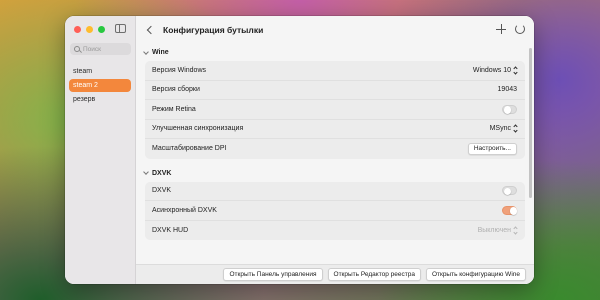 The width and height of the screenshot is (600, 300). Describe the element at coordinates (189, 149) in the screenshot. I see `row-label: Масштабирование DPI` at that location.